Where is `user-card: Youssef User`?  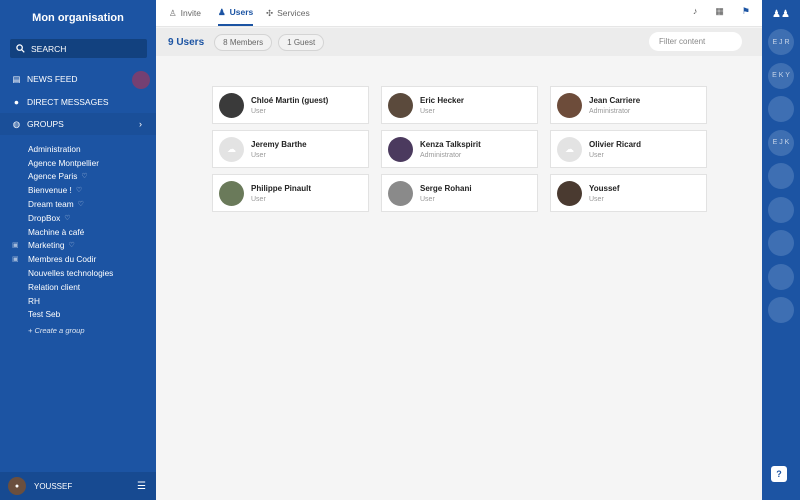 user-card: Youssef User is located at coordinates (628, 193).